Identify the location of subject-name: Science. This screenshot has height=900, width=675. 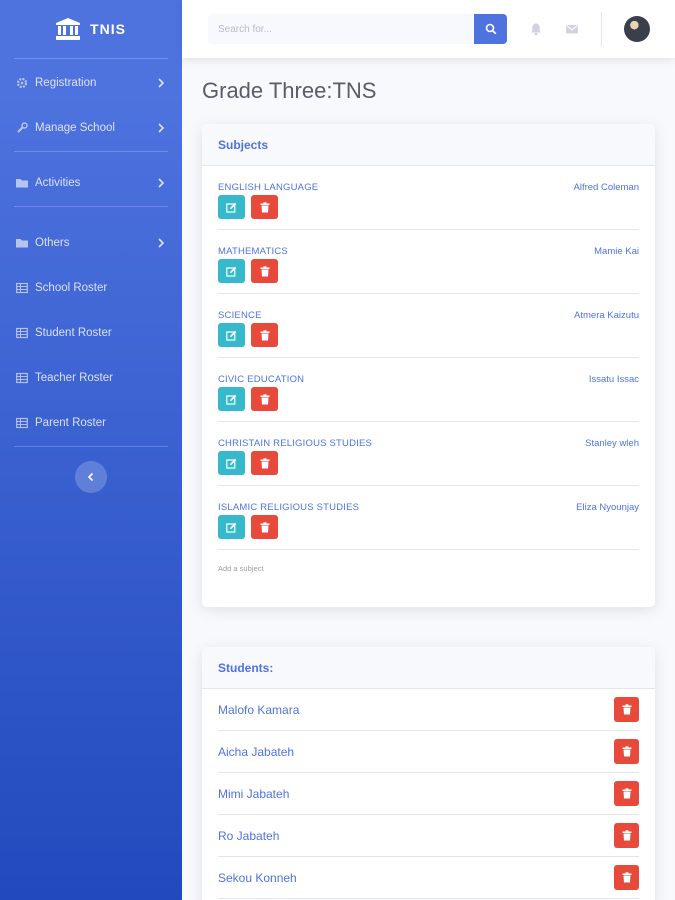
(240, 315).